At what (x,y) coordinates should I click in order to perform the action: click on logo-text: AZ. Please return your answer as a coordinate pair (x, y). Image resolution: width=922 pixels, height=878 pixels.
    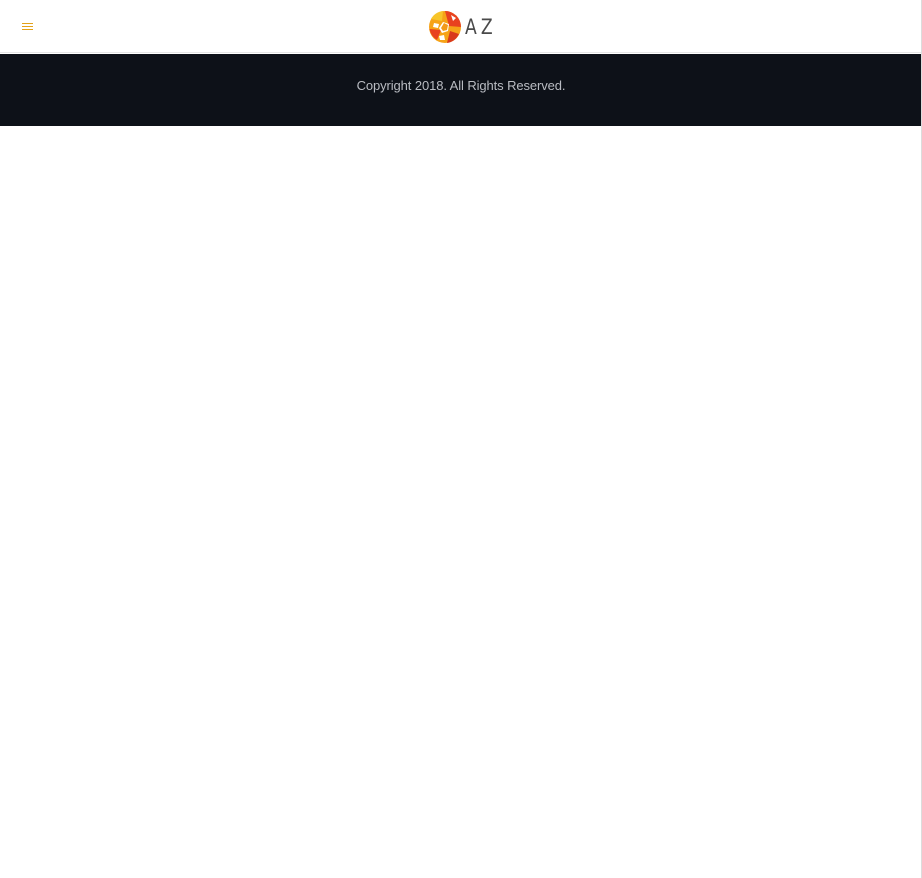
    Looking at the image, I should click on (481, 27).